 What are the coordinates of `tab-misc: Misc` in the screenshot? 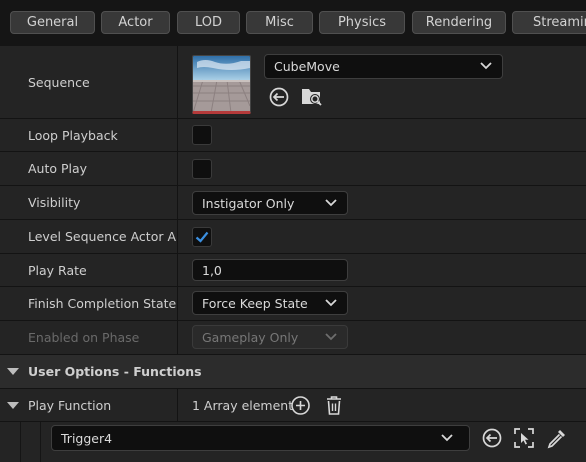 It's located at (279, 22).